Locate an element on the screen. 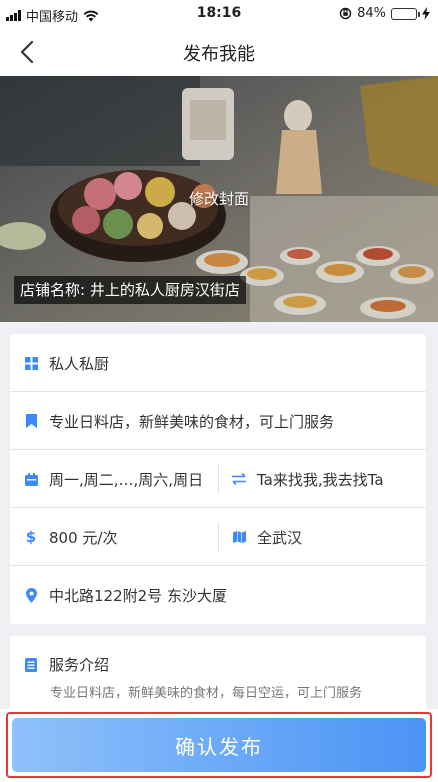 The width and height of the screenshot is (438, 782). bookmark-icon is located at coordinates (31, 421).